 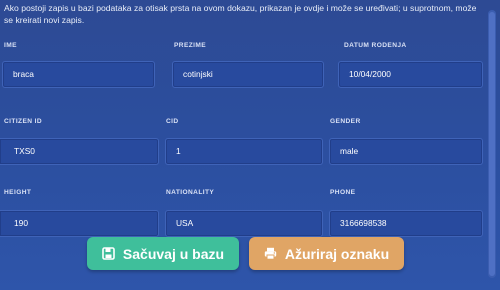 I want to click on citizen-id-field: TXS0, so click(x=79, y=151).